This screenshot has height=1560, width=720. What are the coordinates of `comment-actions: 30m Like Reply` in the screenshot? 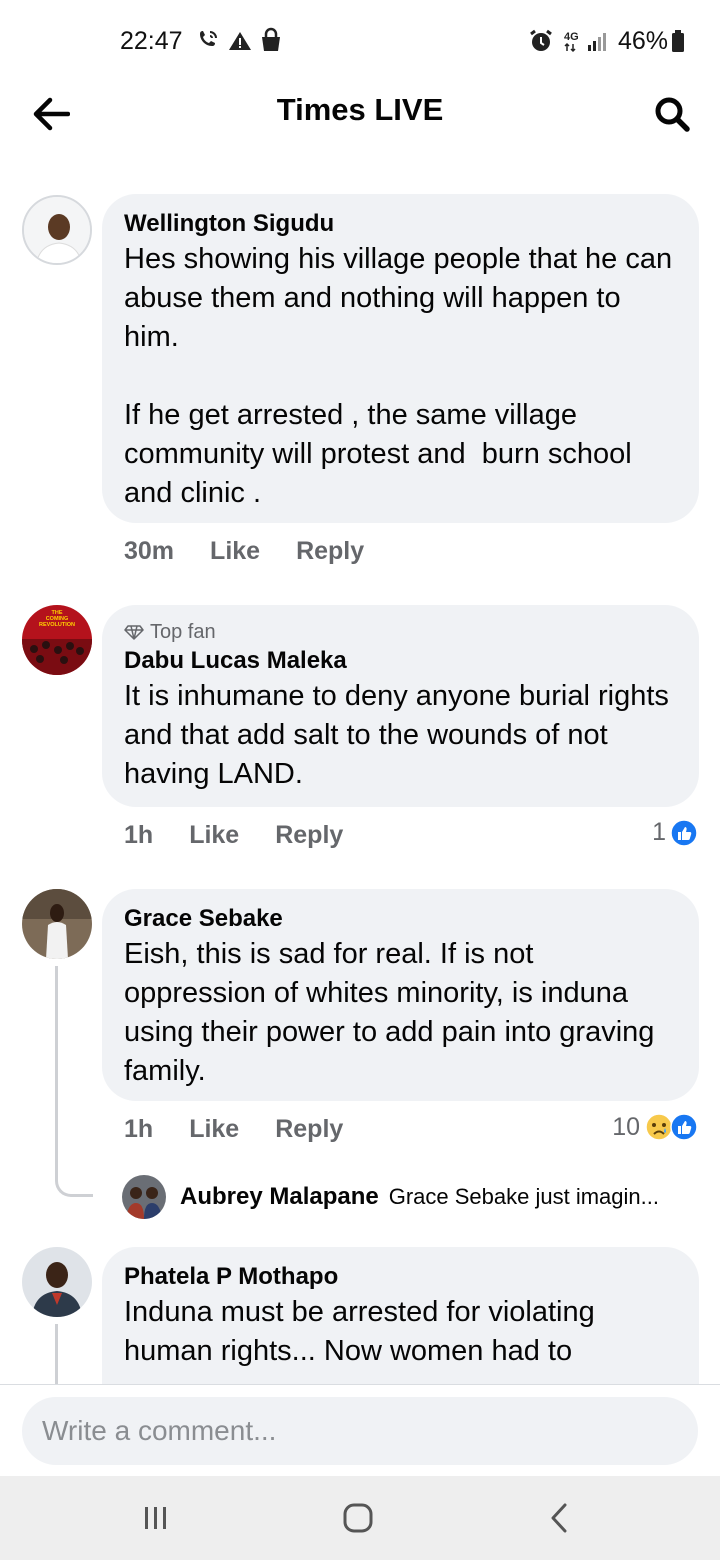 It's located at (244, 551).